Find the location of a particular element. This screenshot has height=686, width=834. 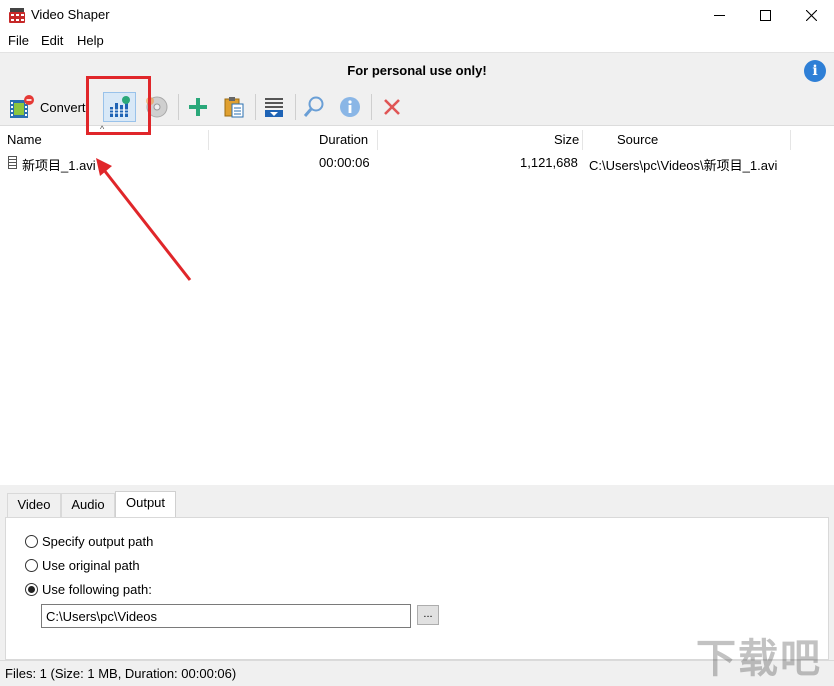

tab-video: Video is located at coordinates (34, 505).